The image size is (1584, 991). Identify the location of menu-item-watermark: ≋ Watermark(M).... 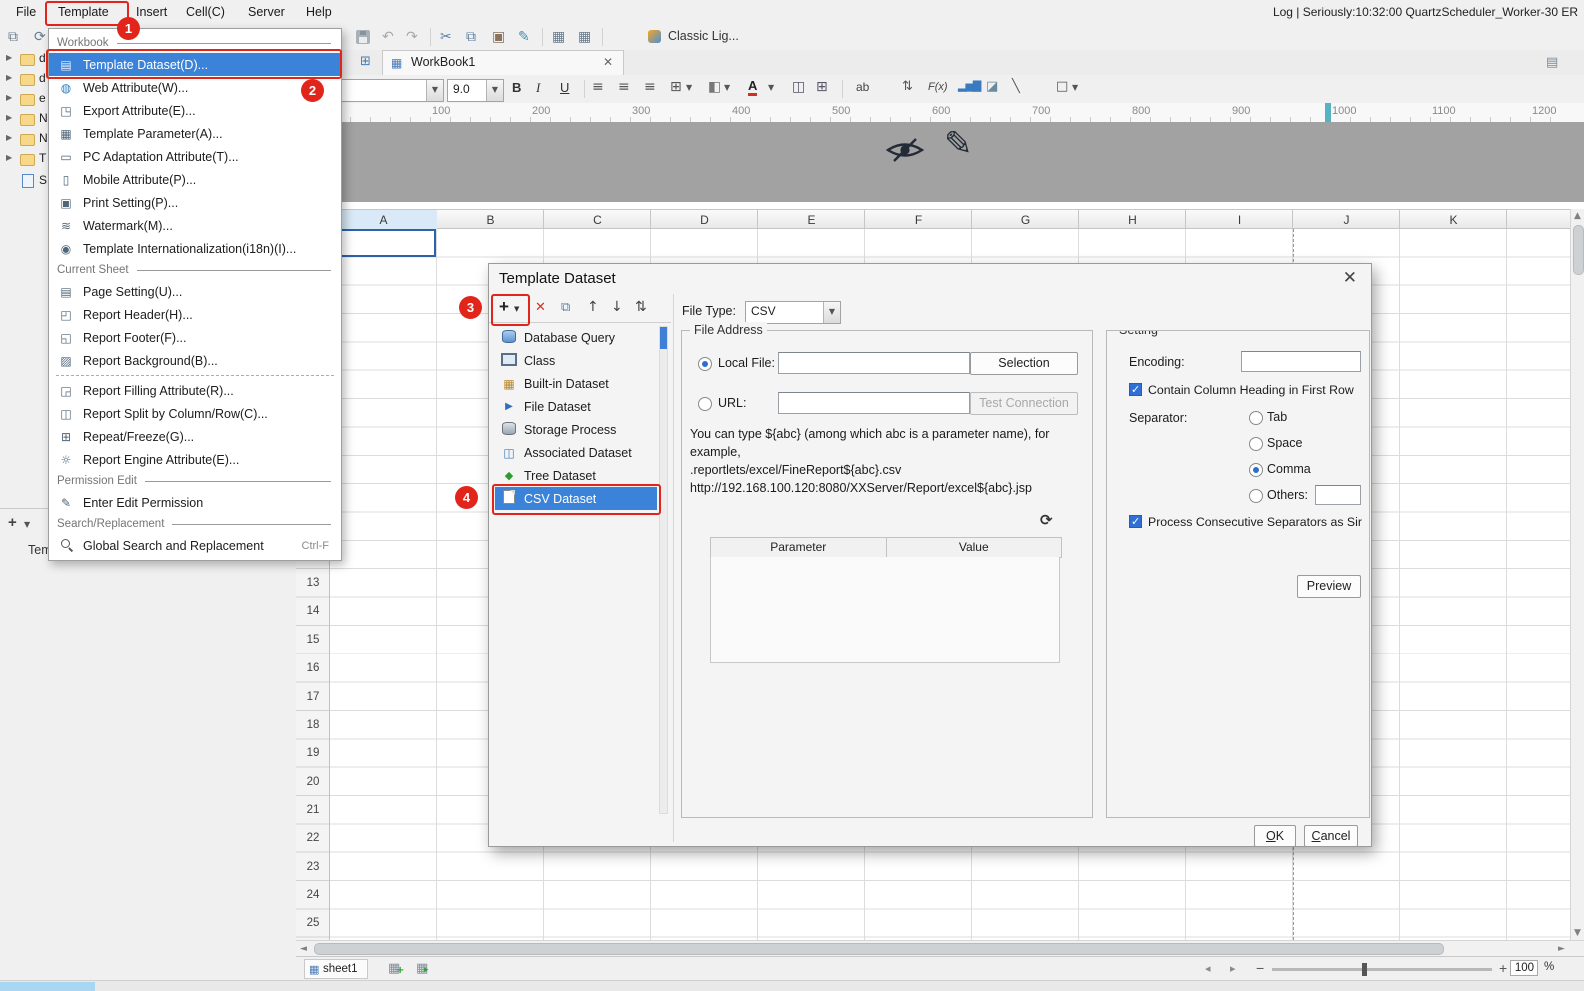
(195, 225).